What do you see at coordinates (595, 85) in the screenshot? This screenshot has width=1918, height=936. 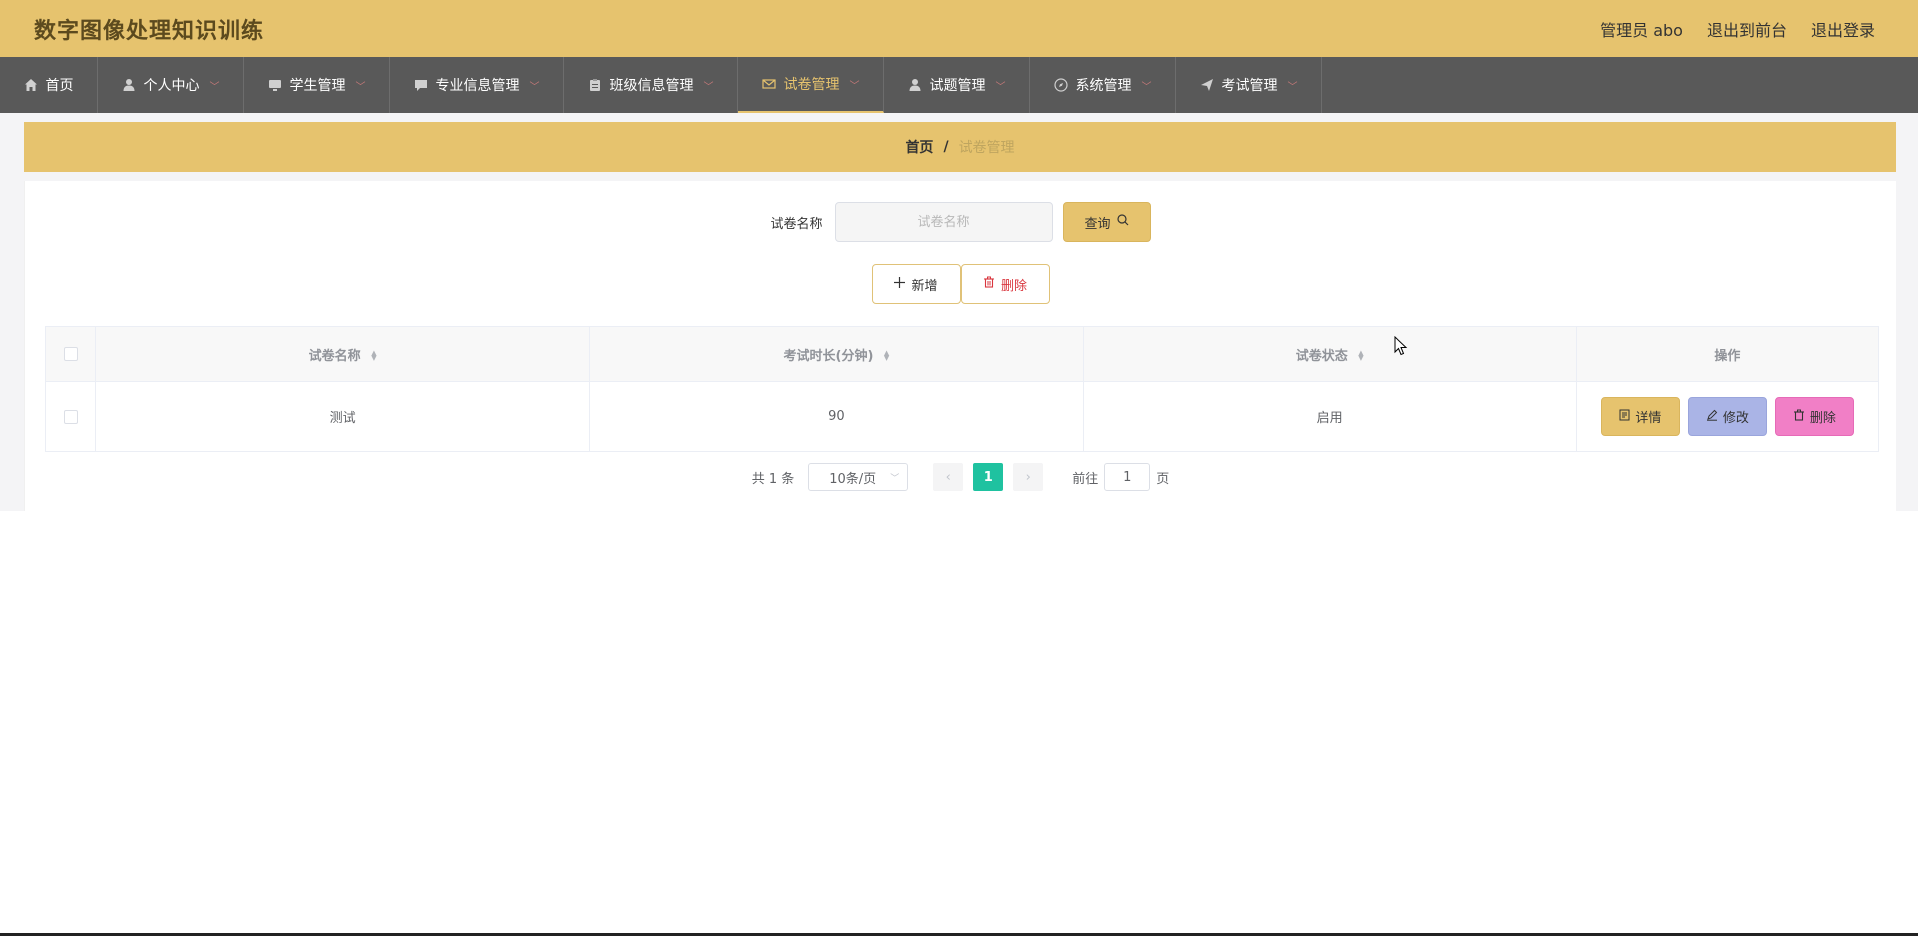 I see `clipboard-icon` at bounding box center [595, 85].